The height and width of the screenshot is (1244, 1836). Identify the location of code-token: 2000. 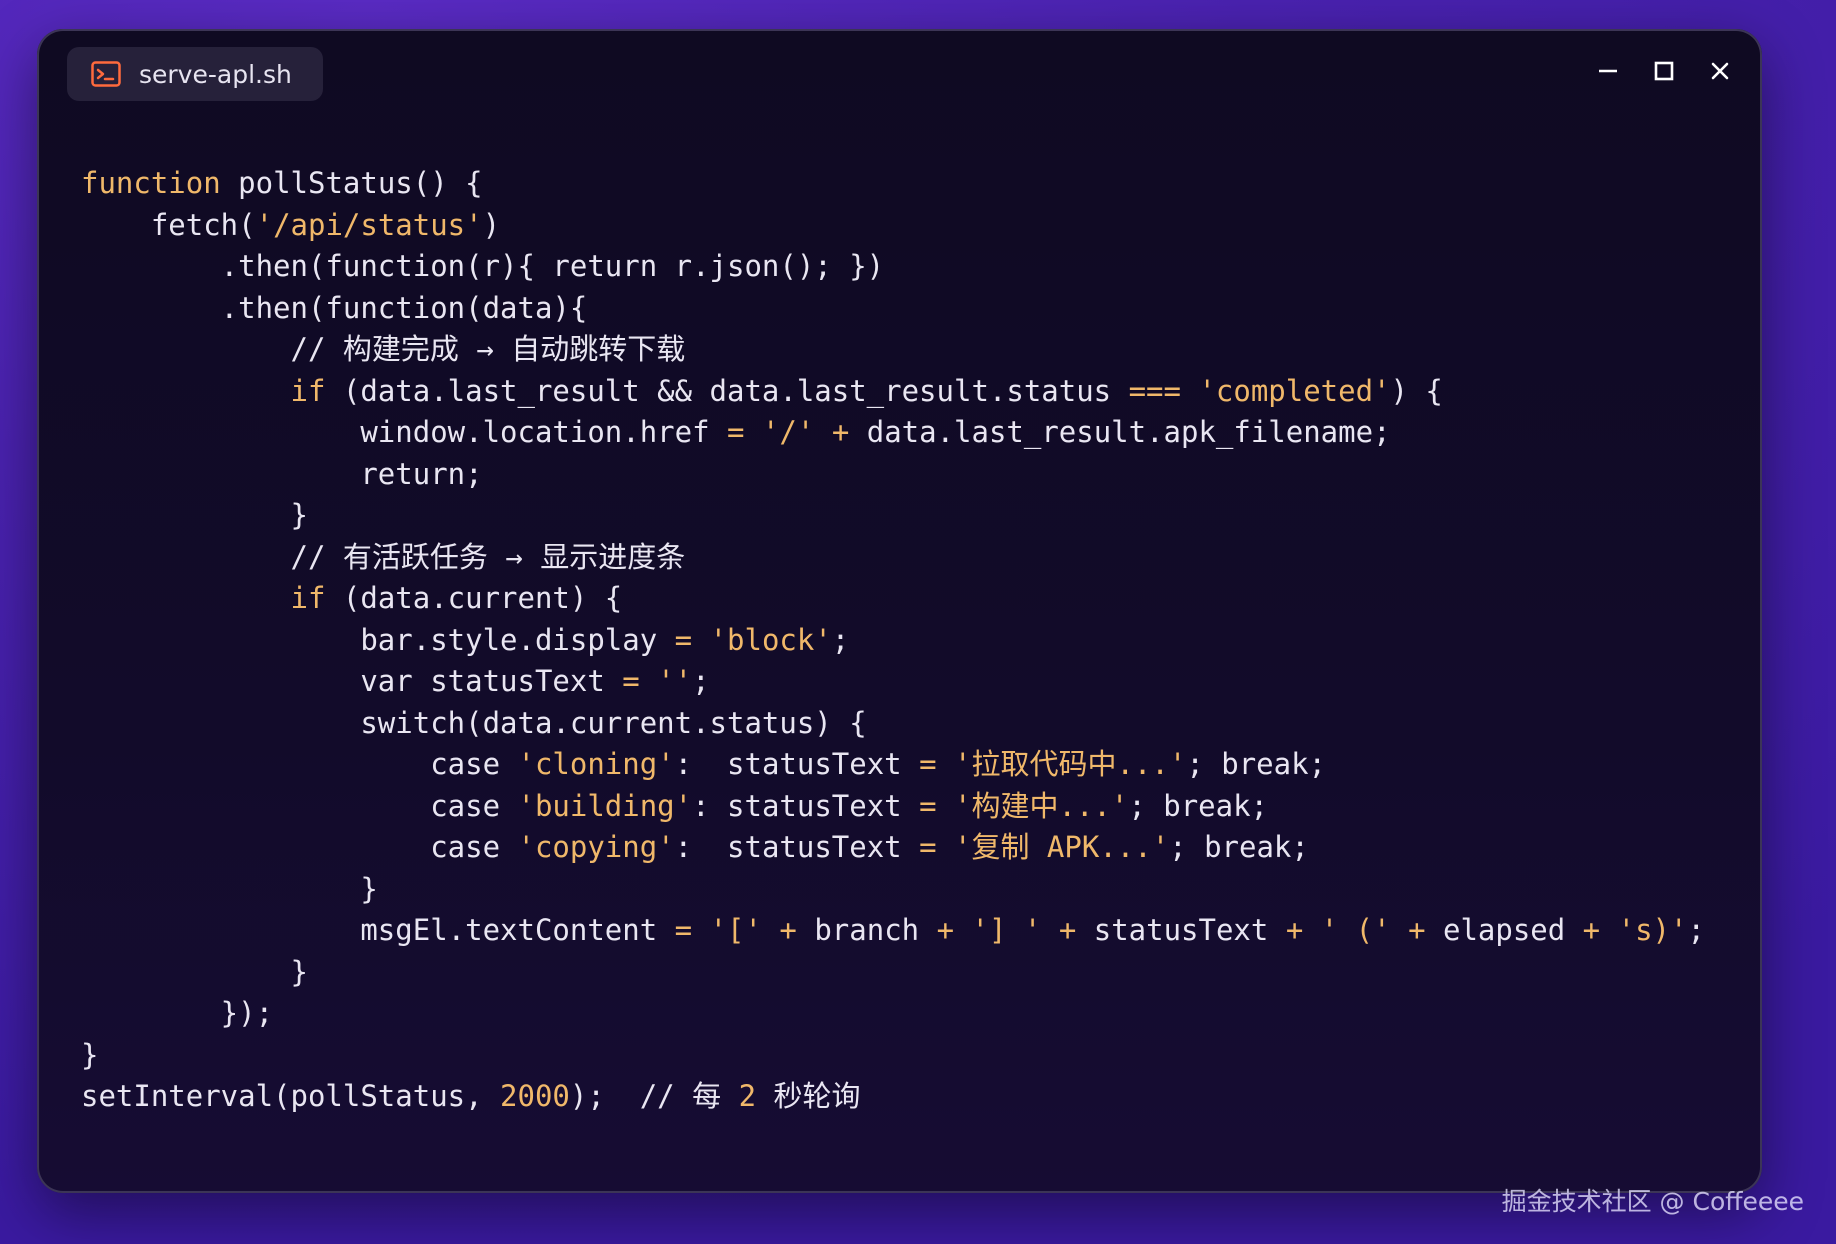
(535, 1096).